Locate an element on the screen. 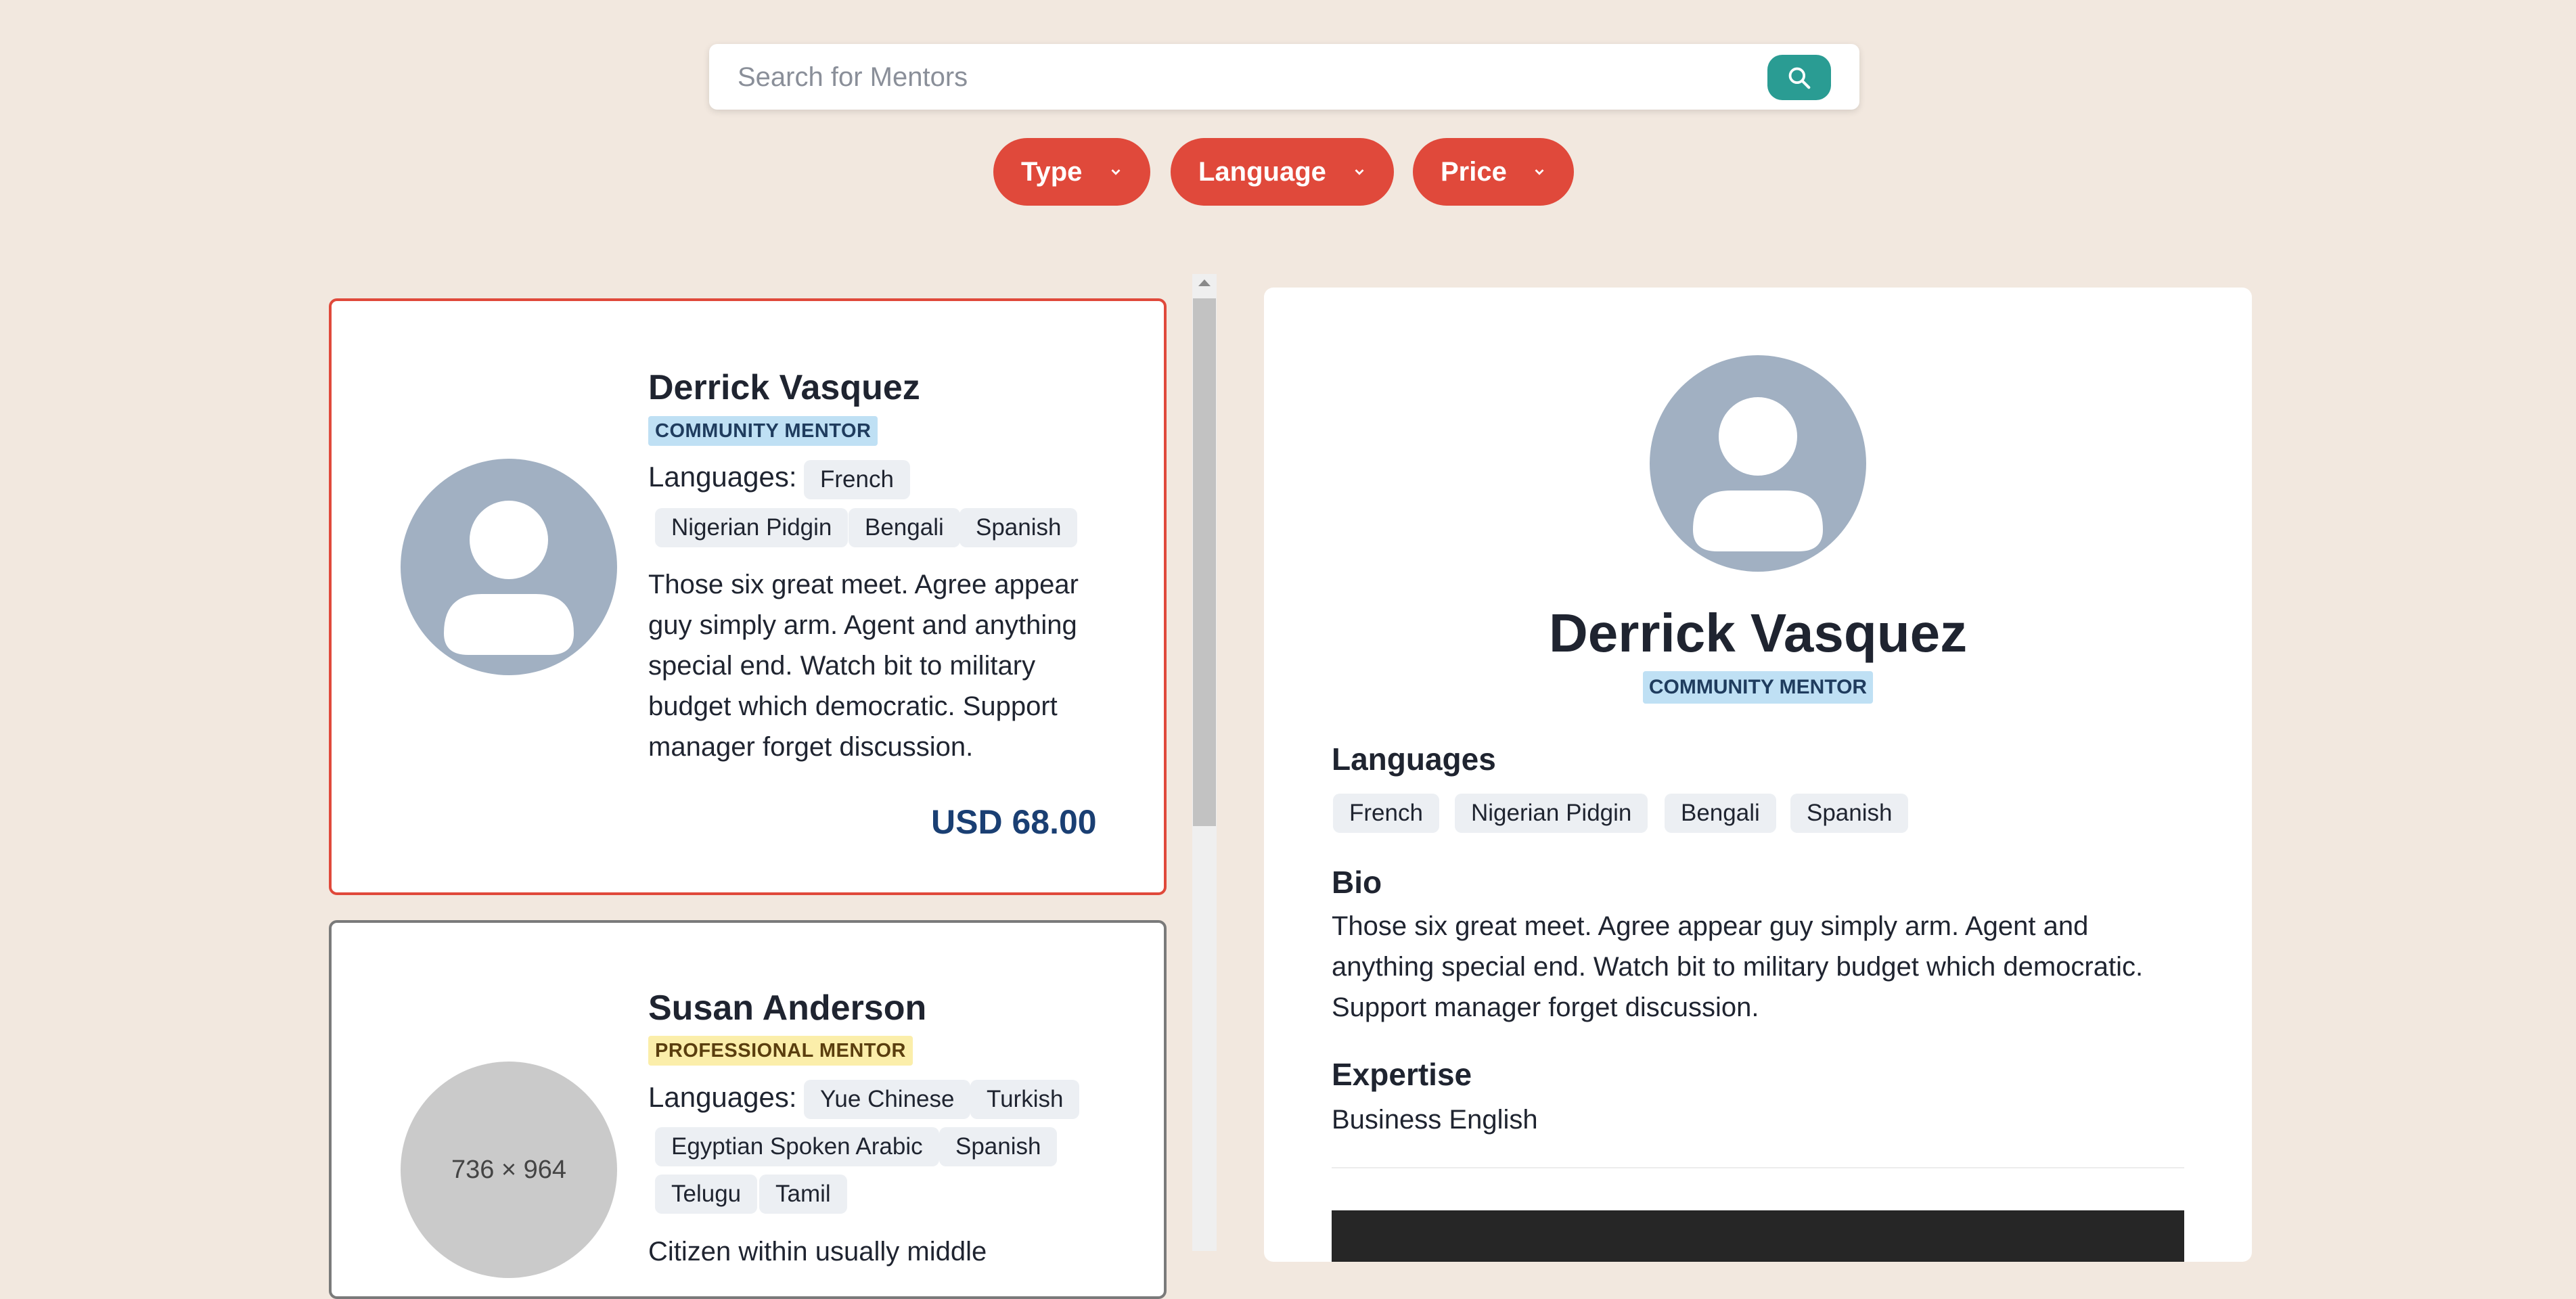 Image resolution: width=2576 pixels, height=1299 pixels. language-chip: Tamil is located at coordinates (803, 1194).